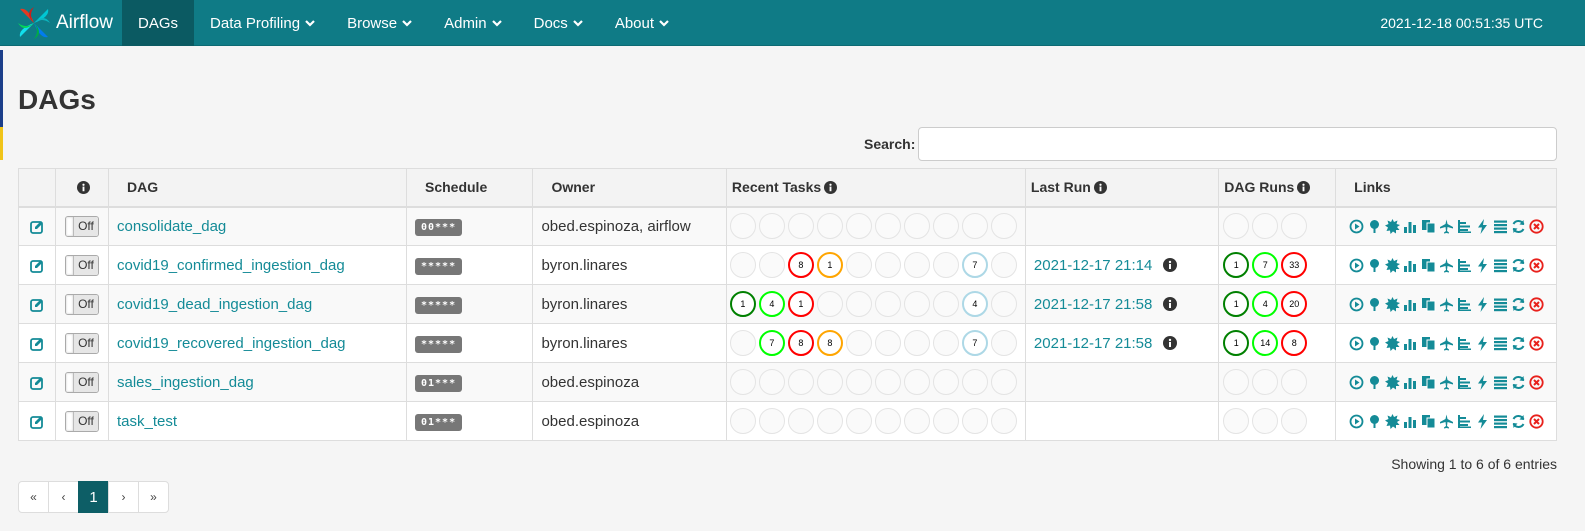 This screenshot has width=1585, height=531. What do you see at coordinates (1236, 265) in the screenshot?
I see `dag-run-circle: 1` at bounding box center [1236, 265].